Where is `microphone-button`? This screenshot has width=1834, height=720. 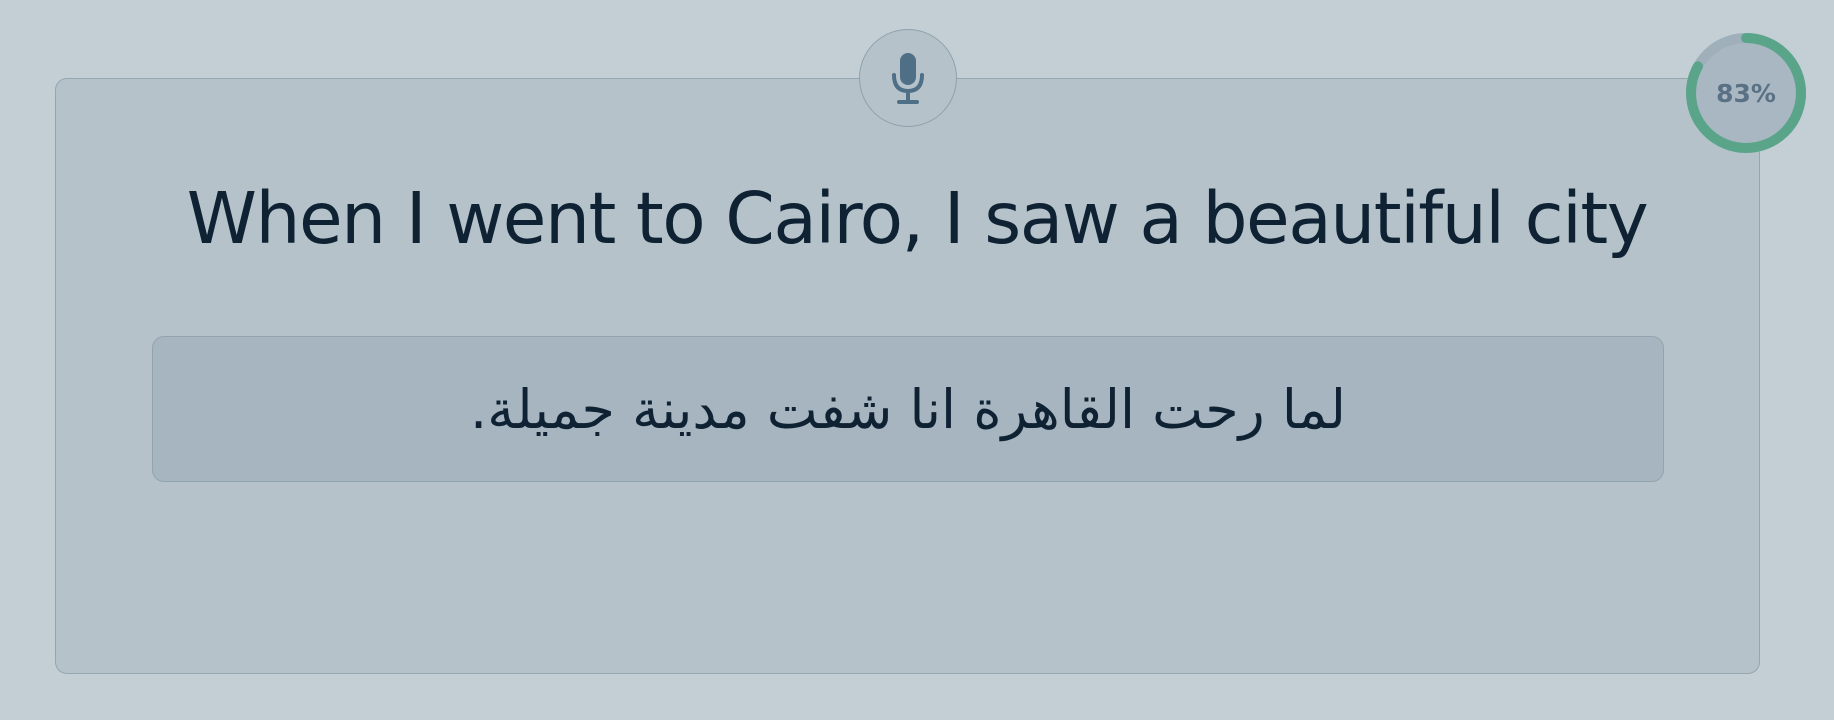
microphone-button is located at coordinates (908, 78).